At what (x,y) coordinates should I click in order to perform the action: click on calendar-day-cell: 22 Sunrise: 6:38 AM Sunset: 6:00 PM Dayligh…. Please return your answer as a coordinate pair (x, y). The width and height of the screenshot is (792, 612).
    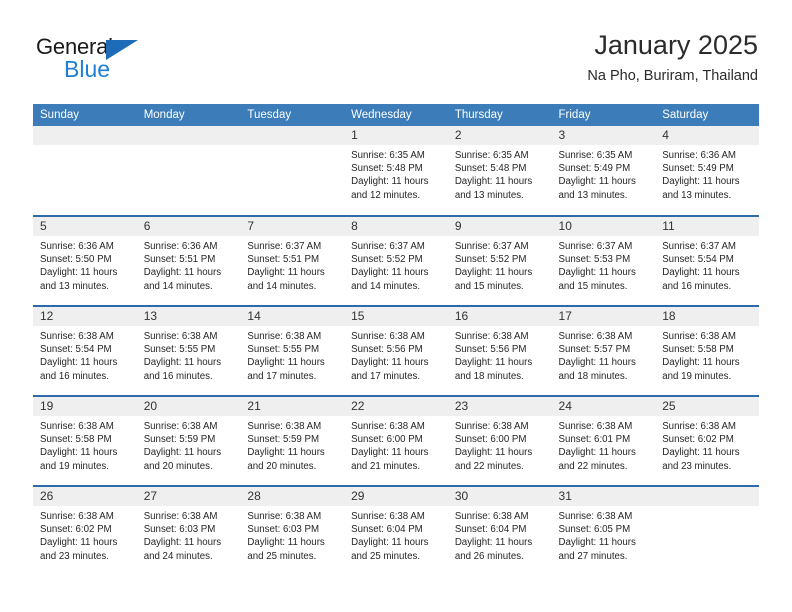
    Looking at the image, I should click on (396, 440).